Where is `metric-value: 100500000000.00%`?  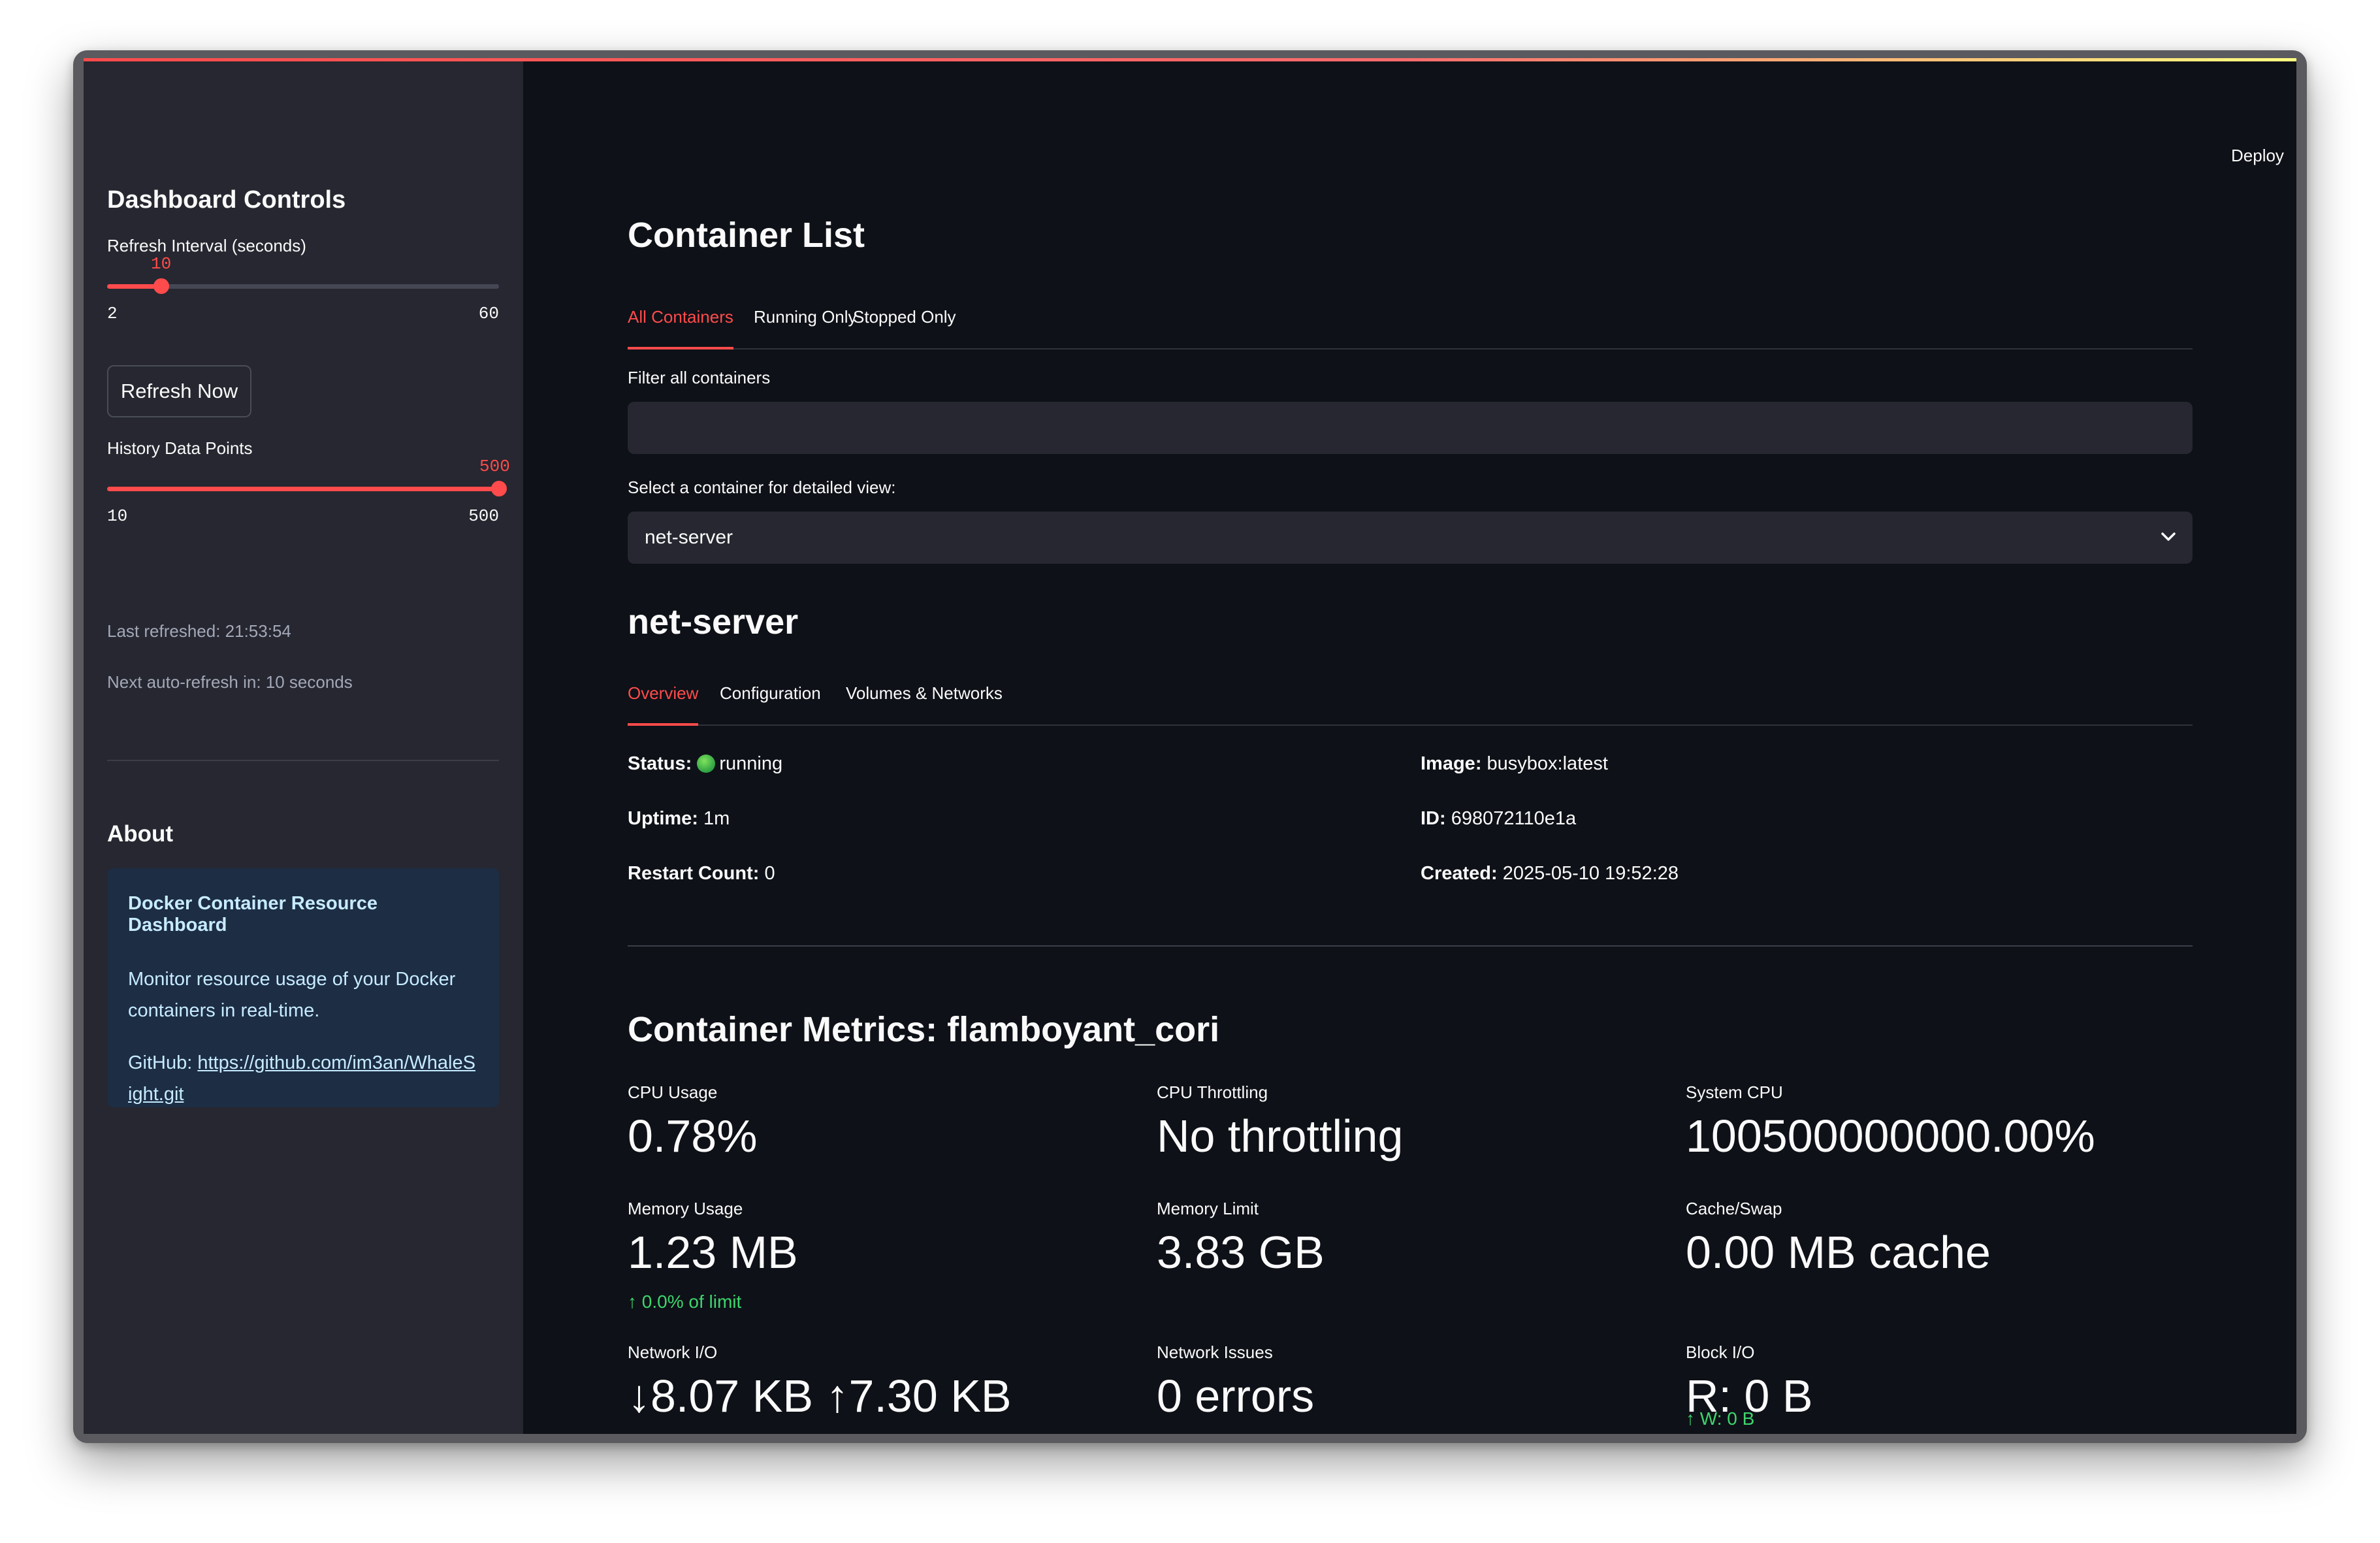 metric-value: 100500000000.00% is located at coordinates (1890, 1136).